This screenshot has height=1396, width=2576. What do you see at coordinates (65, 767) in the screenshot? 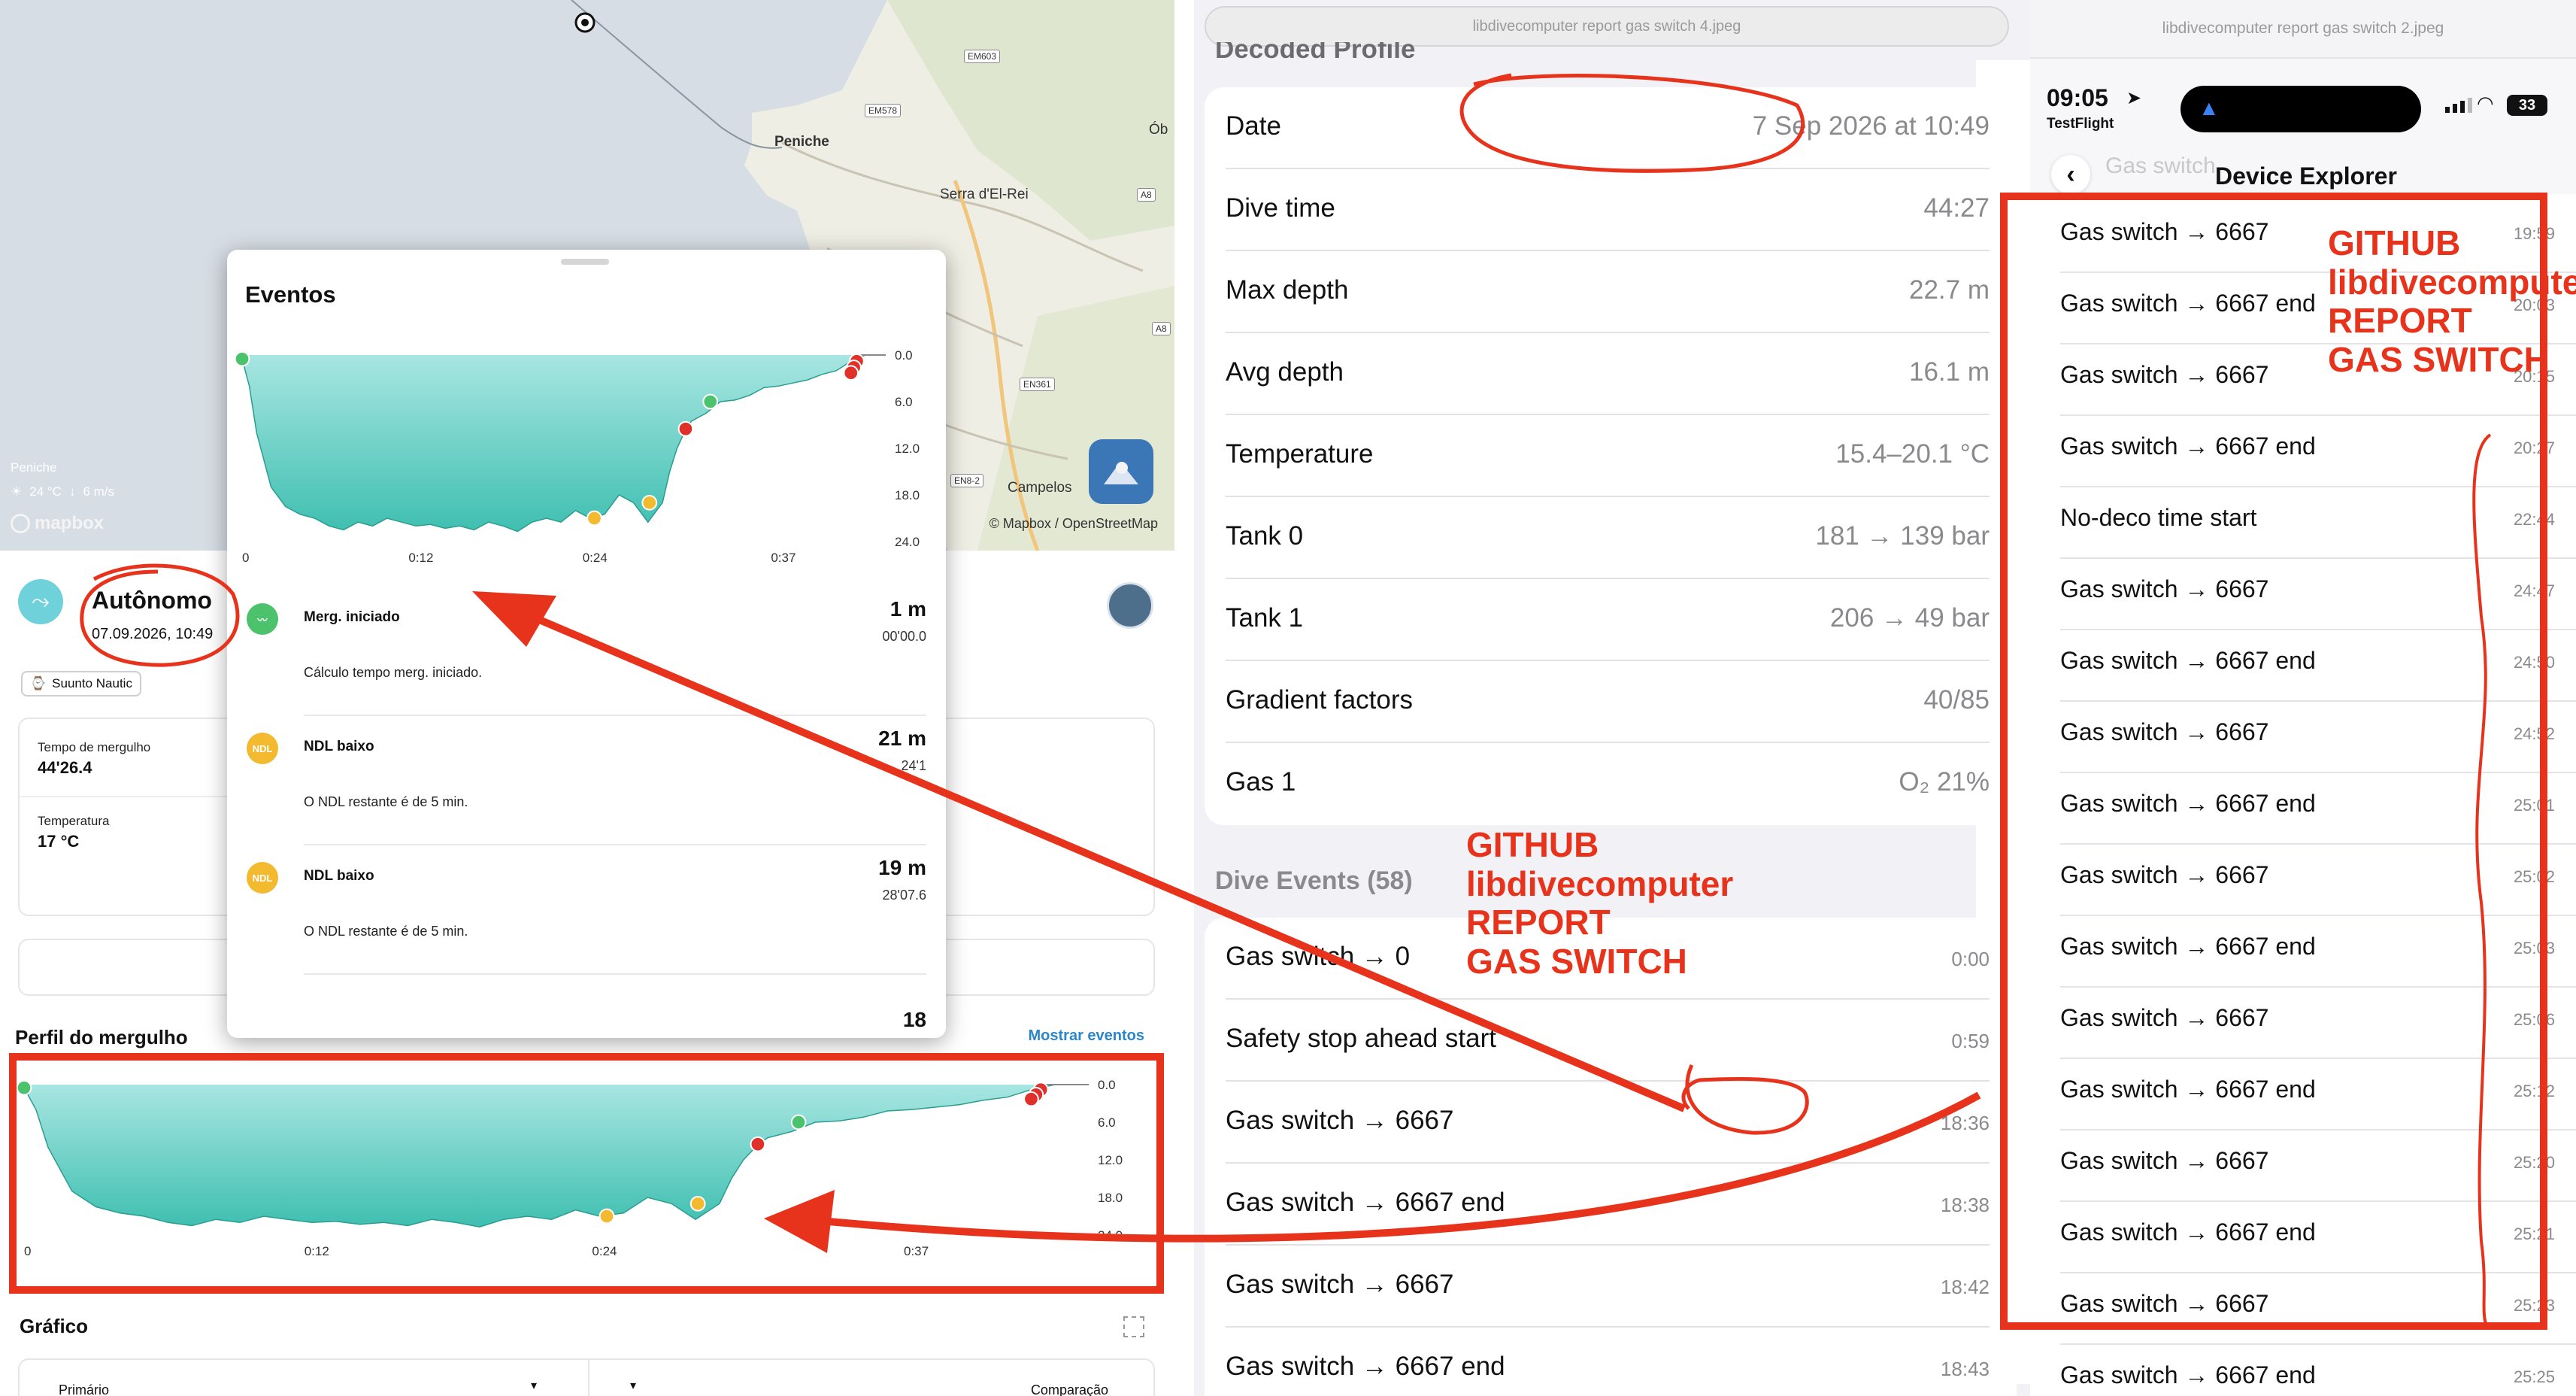
I see `stat-value: 44'26.4` at bounding box center [65, 767].